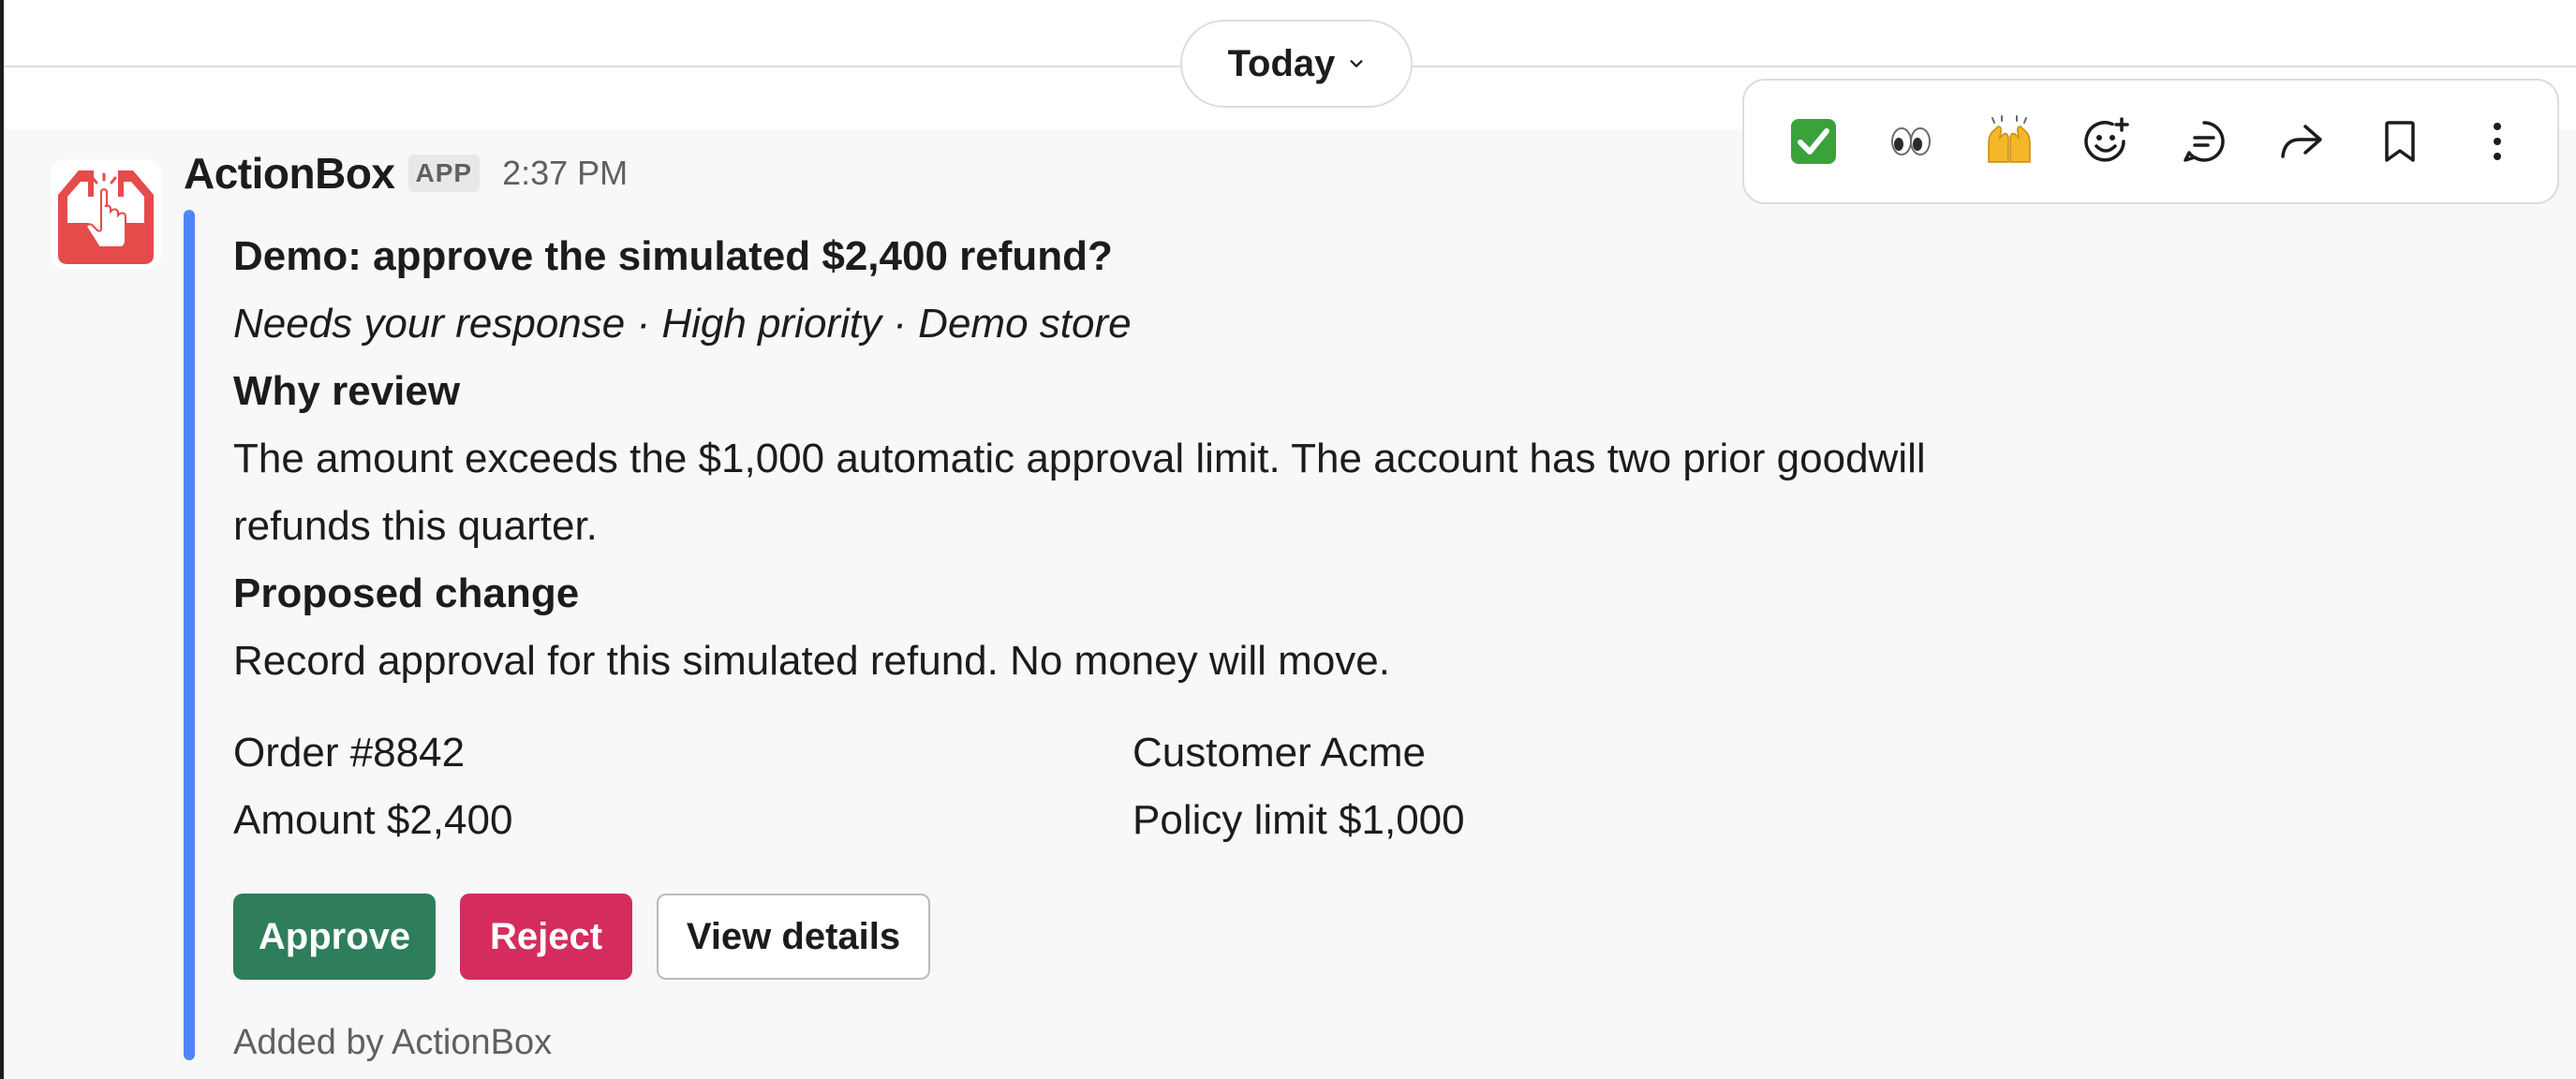 Image resolution: width=2576 pixels, height=1079 pixels. I want to click on reply-in-thread, so click(2204, 141).